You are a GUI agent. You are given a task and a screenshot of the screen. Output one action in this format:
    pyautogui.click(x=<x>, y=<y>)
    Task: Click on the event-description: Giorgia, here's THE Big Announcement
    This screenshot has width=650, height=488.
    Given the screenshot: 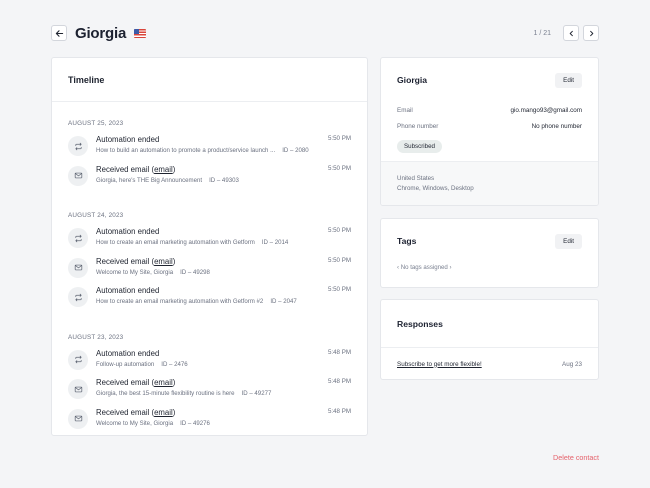 What is the action you would take?
    pyautogui.click(x=149, y=180)
    